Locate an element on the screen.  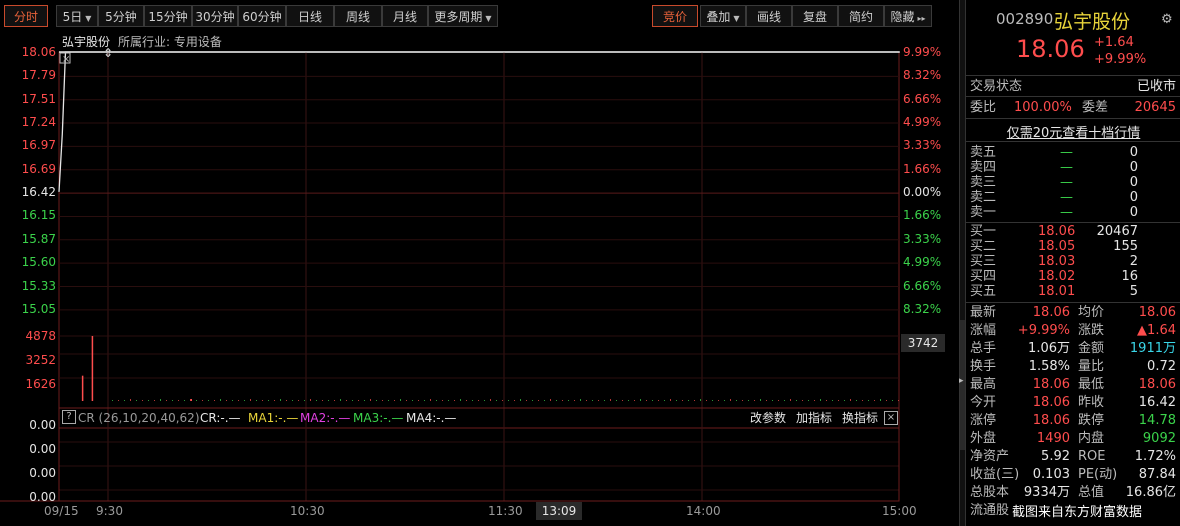
ask-price: — is located at coordinates (1066, 152).